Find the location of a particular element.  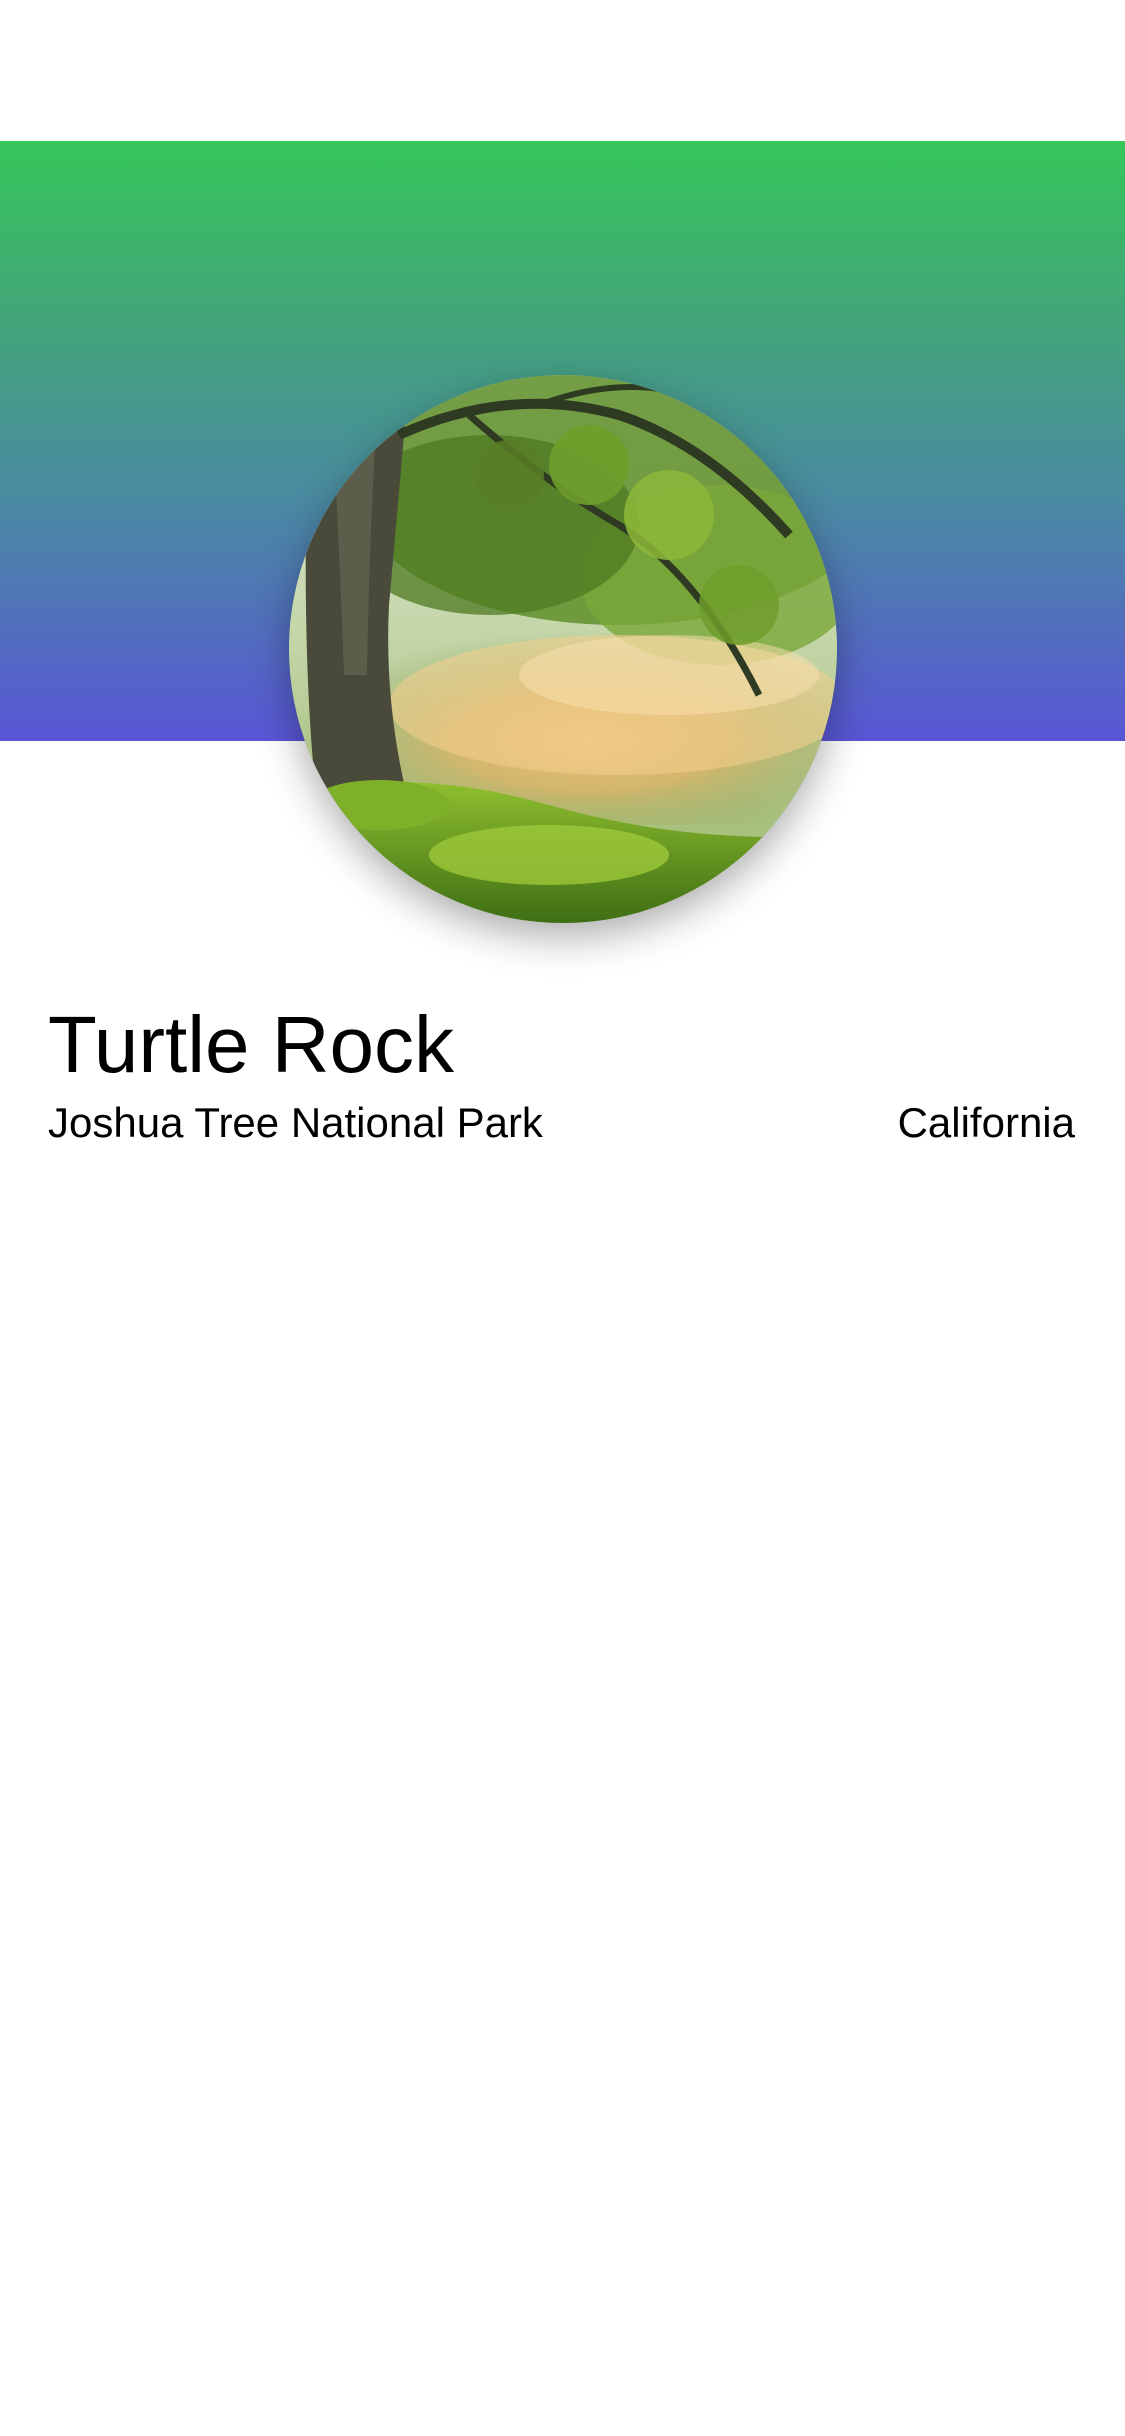

park-name: Joshua Tree National Park is located at coordinates (295, 1122).